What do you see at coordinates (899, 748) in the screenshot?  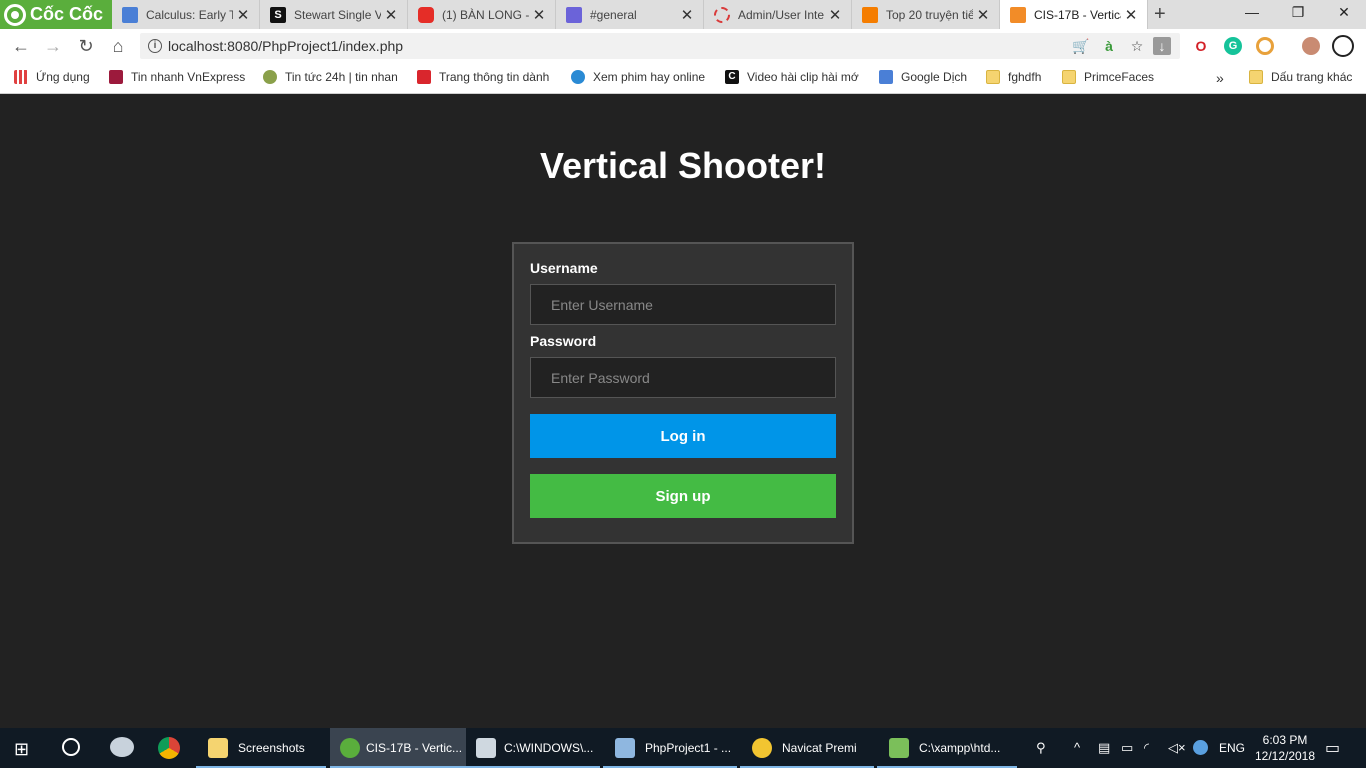 I see `notepad-plus-icon` at bounding box center [899, 748].